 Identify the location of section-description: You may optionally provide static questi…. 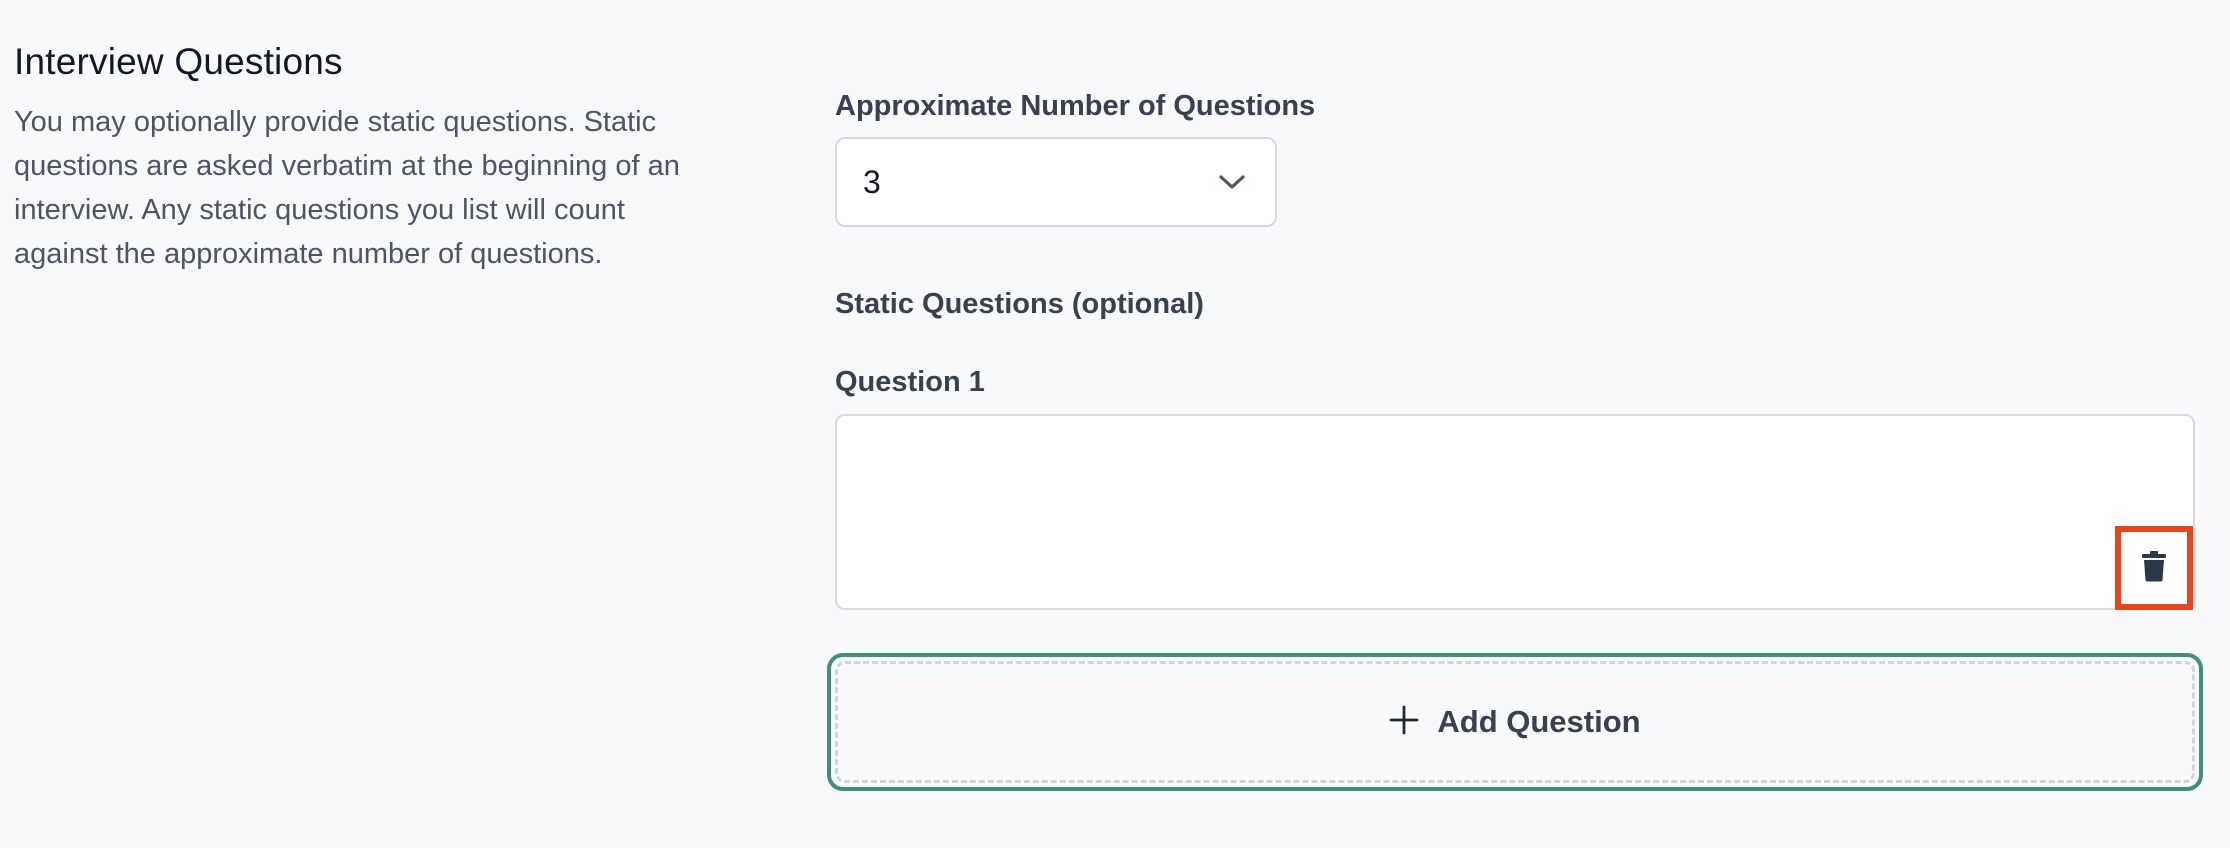
(347, 188).